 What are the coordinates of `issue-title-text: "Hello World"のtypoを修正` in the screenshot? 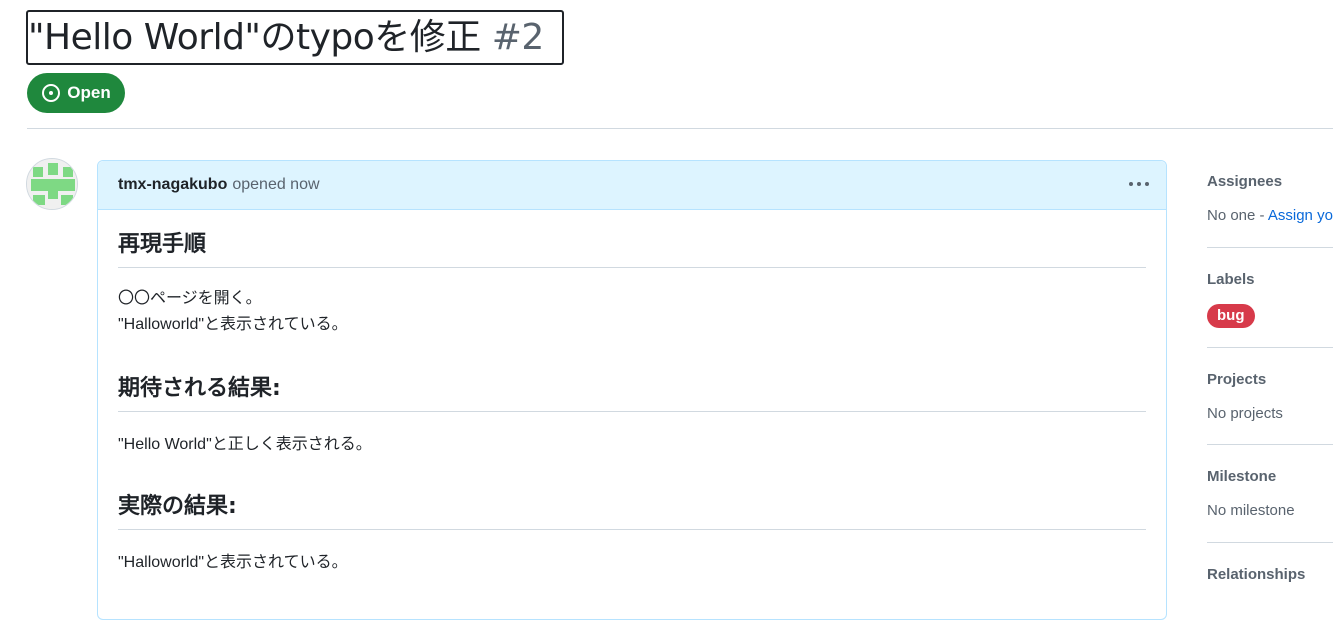 It's located at (254, 37).